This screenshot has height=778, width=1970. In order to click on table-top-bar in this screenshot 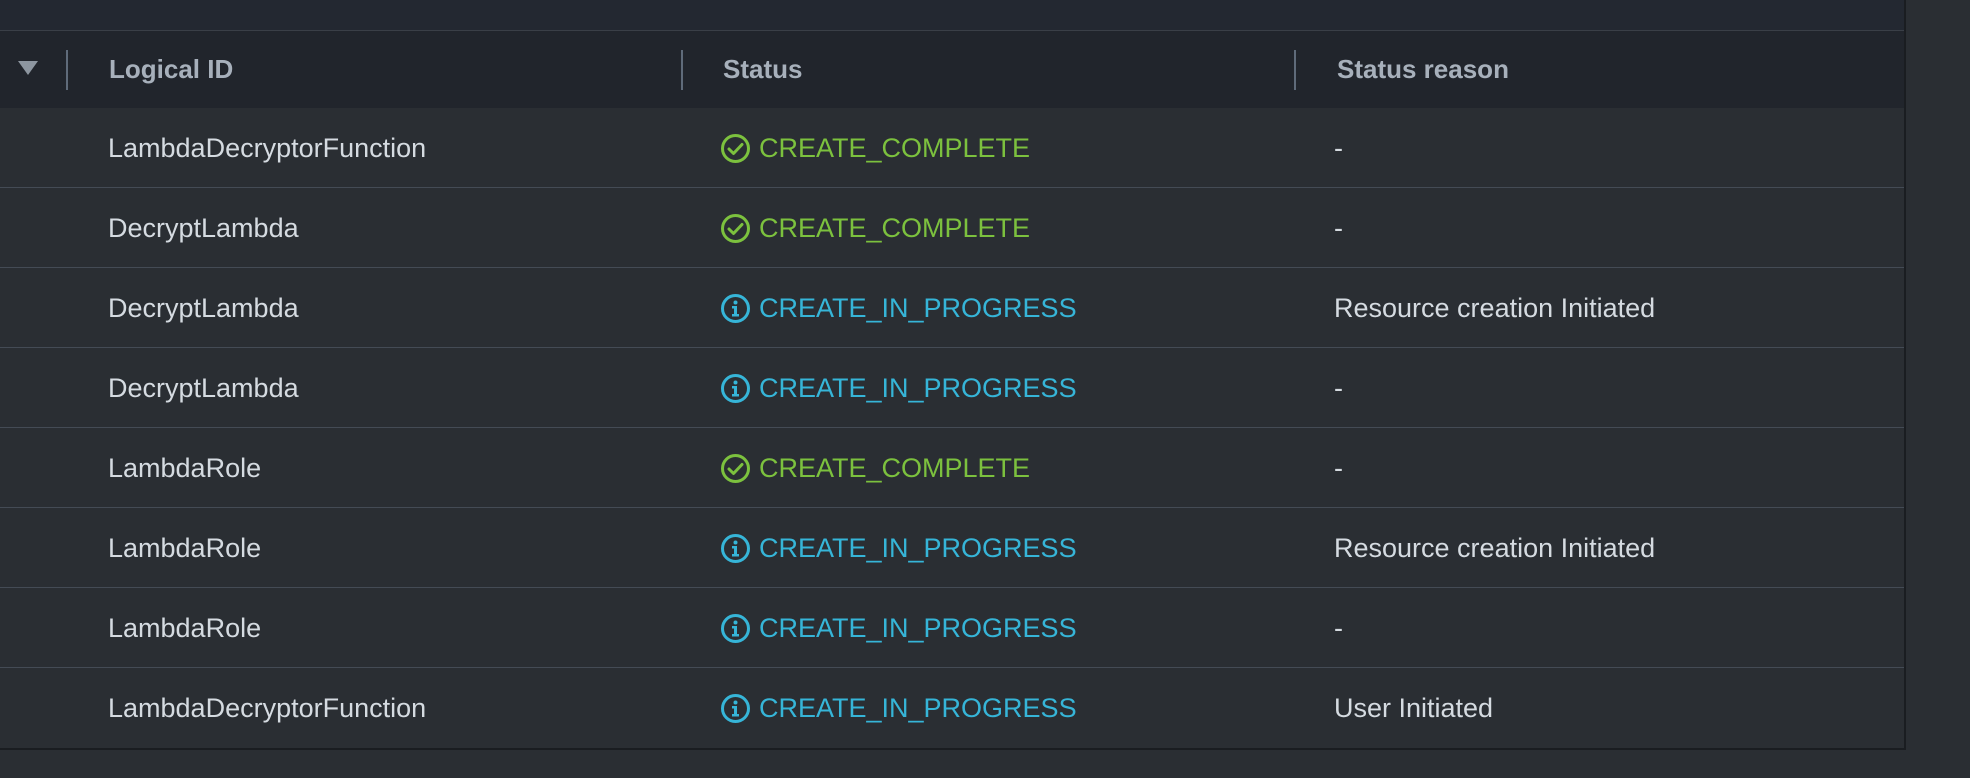, I will do `click(952, 15)`.